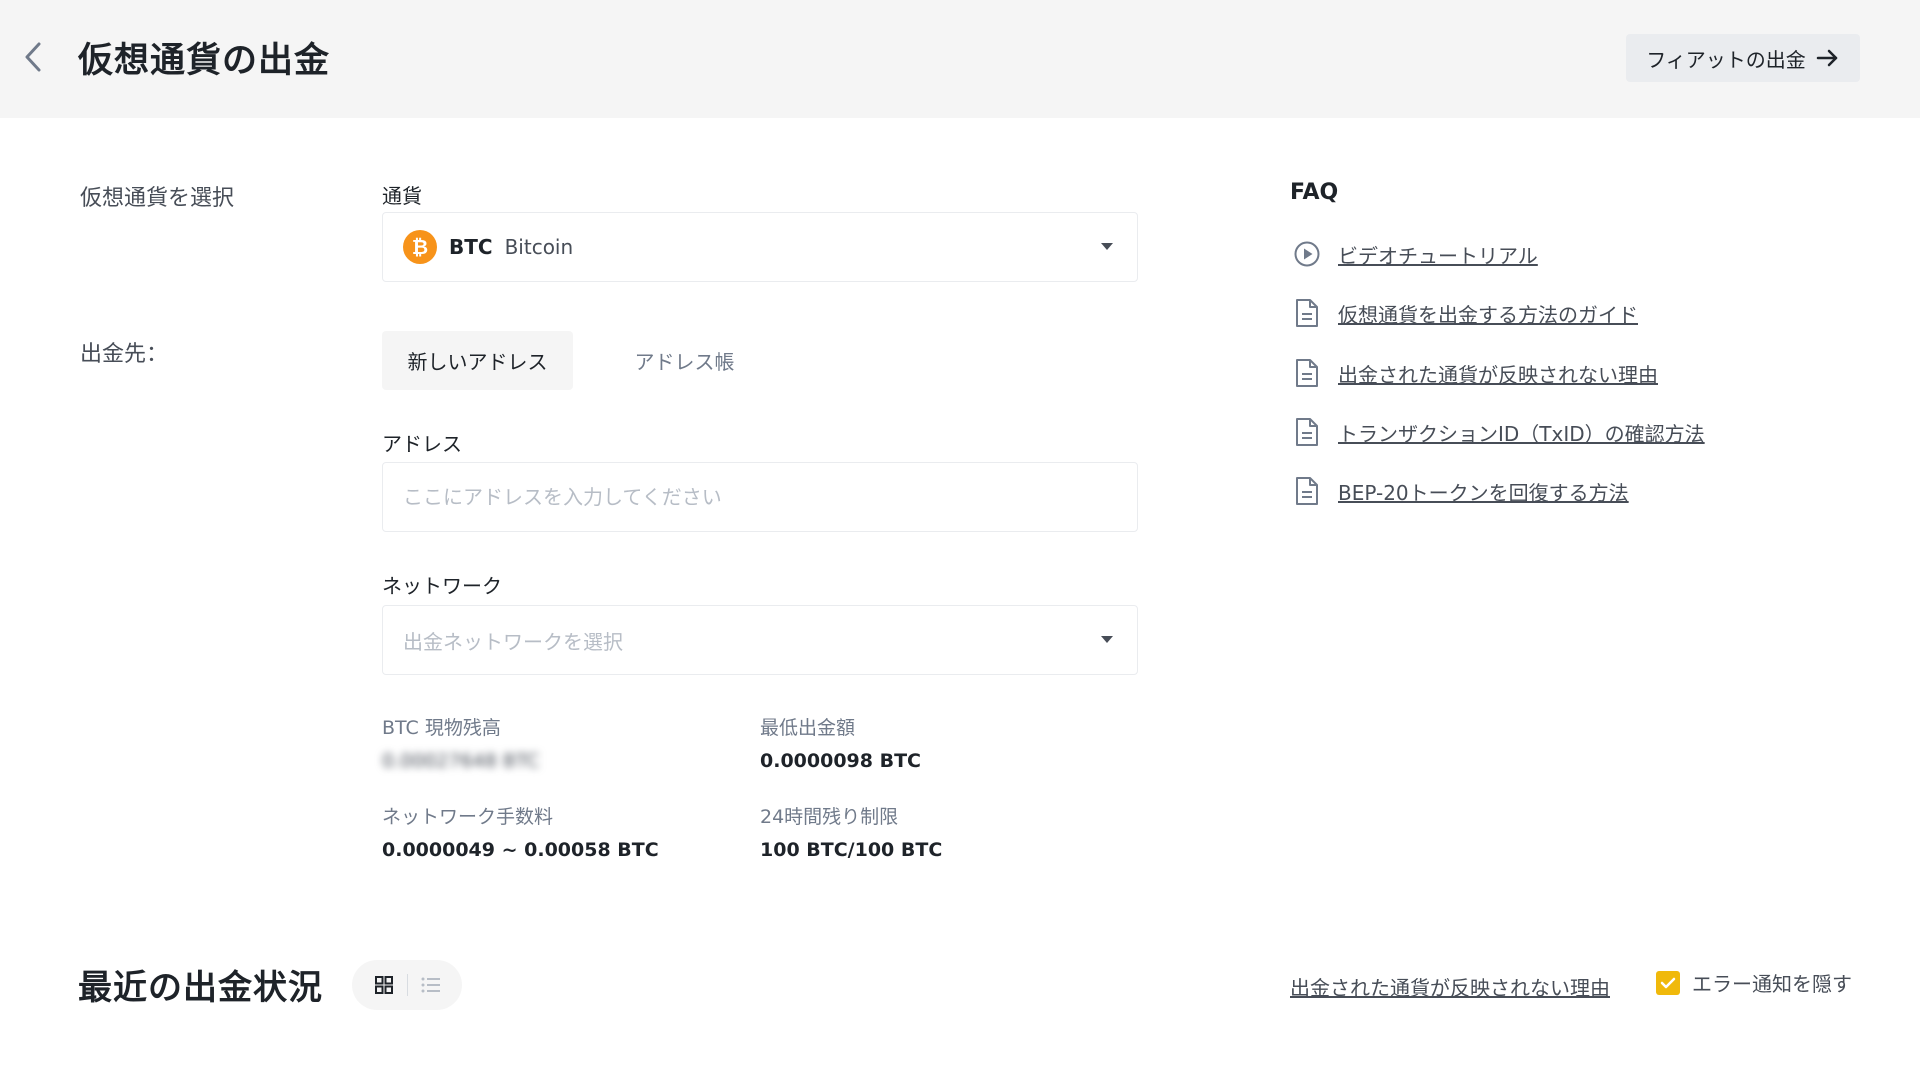  I want to click on play-circle-icon, so click(1307, 254).